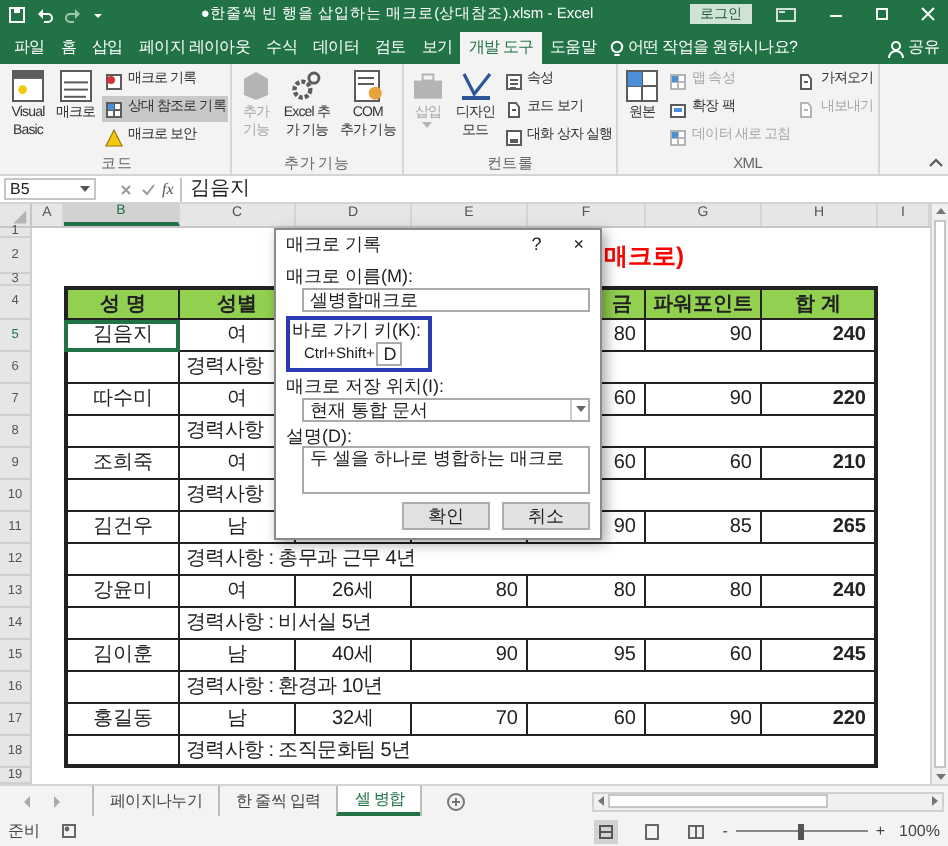 The height and width of the screenshot is (846, 948). Describe the element at coordinates (529, 624) in the screenshot. I see `table-cell: 경력사항 : 비서실 5년` at that location.